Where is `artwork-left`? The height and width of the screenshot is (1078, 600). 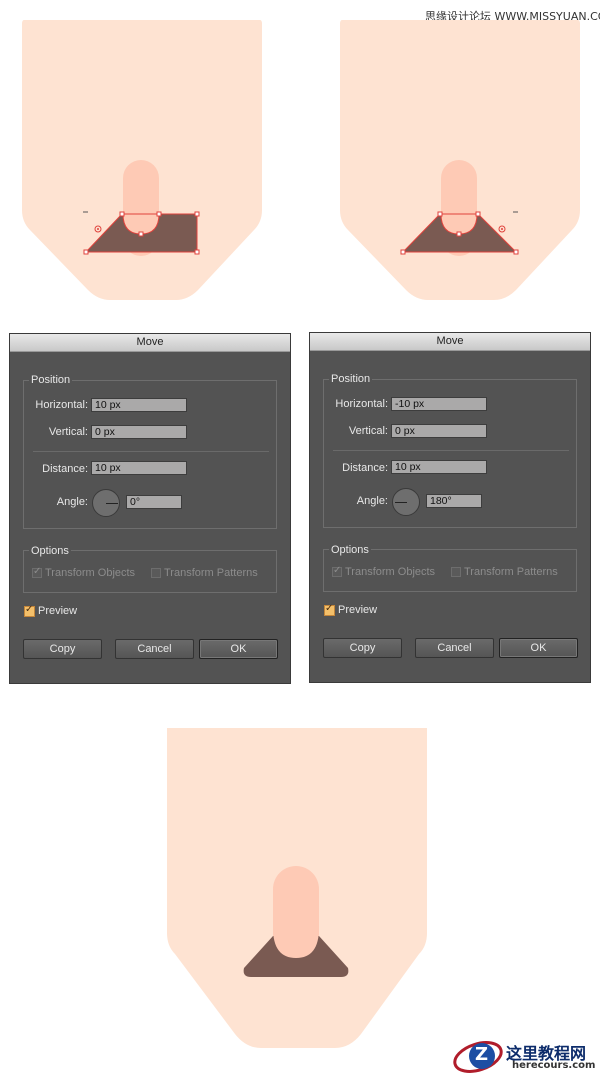
artwork-left is located at coordinates (142, 160).